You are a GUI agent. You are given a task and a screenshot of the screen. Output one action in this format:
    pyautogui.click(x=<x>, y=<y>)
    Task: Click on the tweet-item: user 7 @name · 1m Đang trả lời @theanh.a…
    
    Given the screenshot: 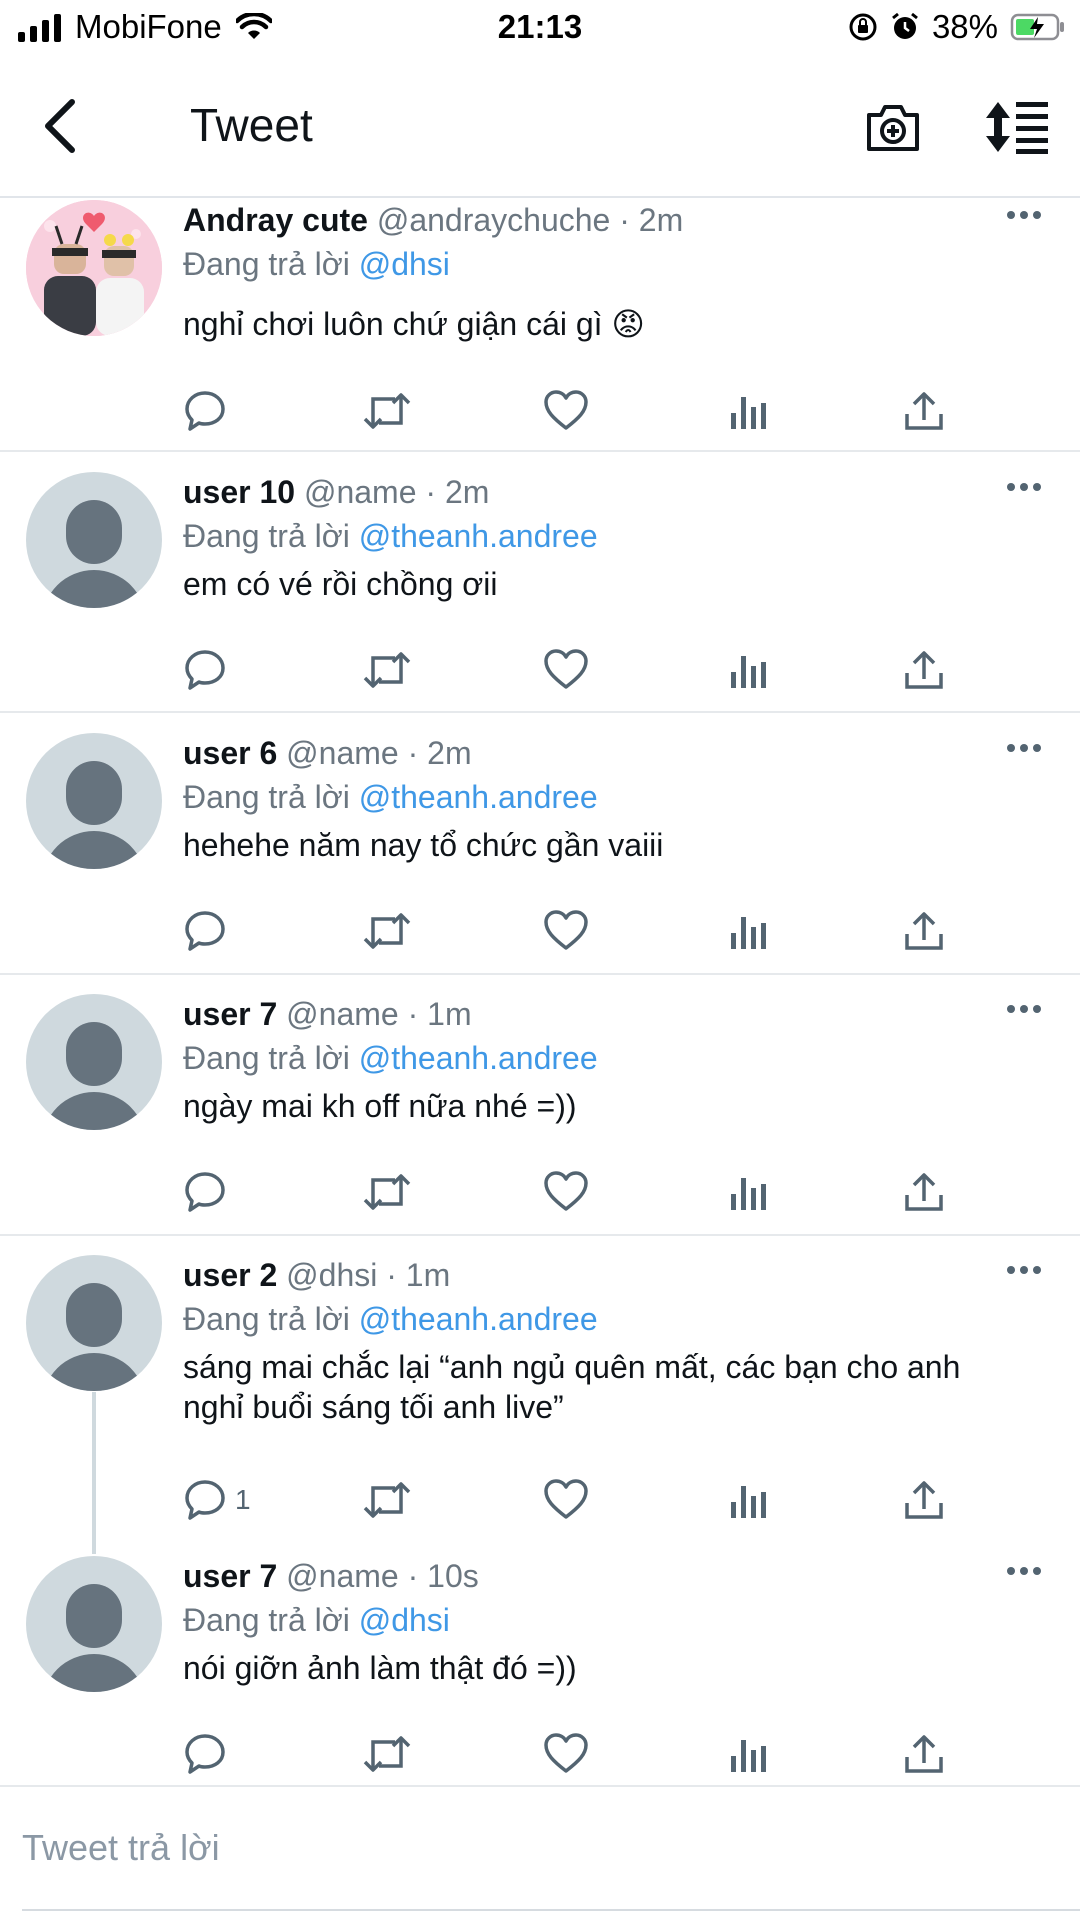 What is the action you would take?
    pyautogui.click(x=540, y=1115)
    